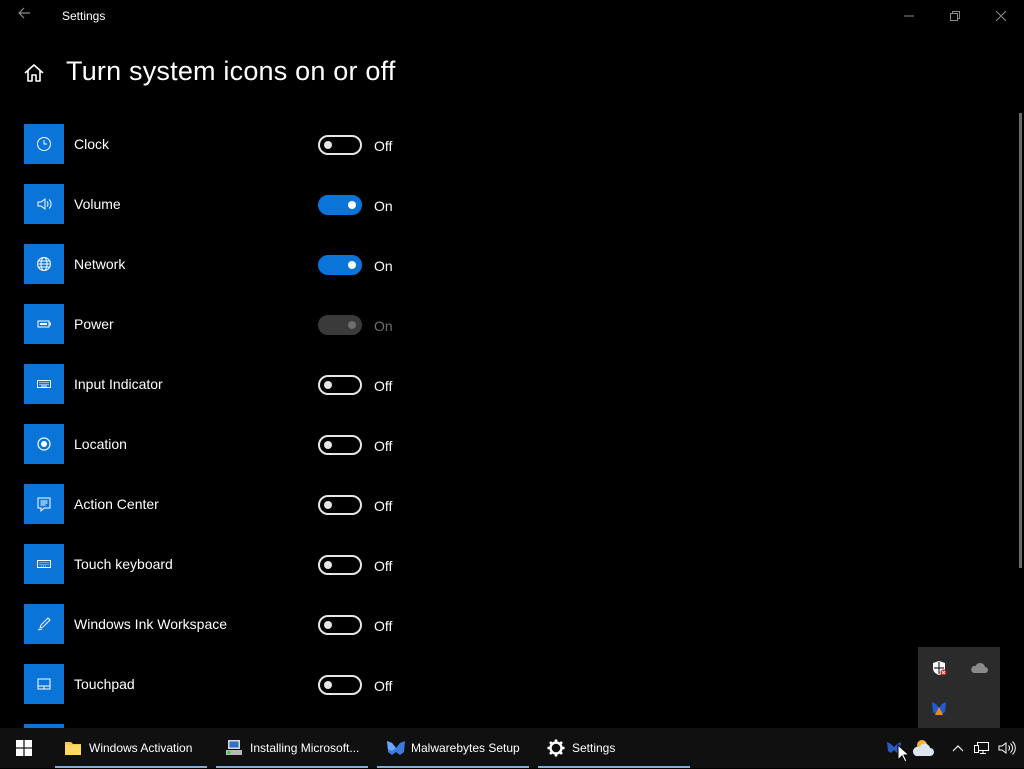 The image size is (1024, 769). I want to click on installer-icon, so click(234, 748).